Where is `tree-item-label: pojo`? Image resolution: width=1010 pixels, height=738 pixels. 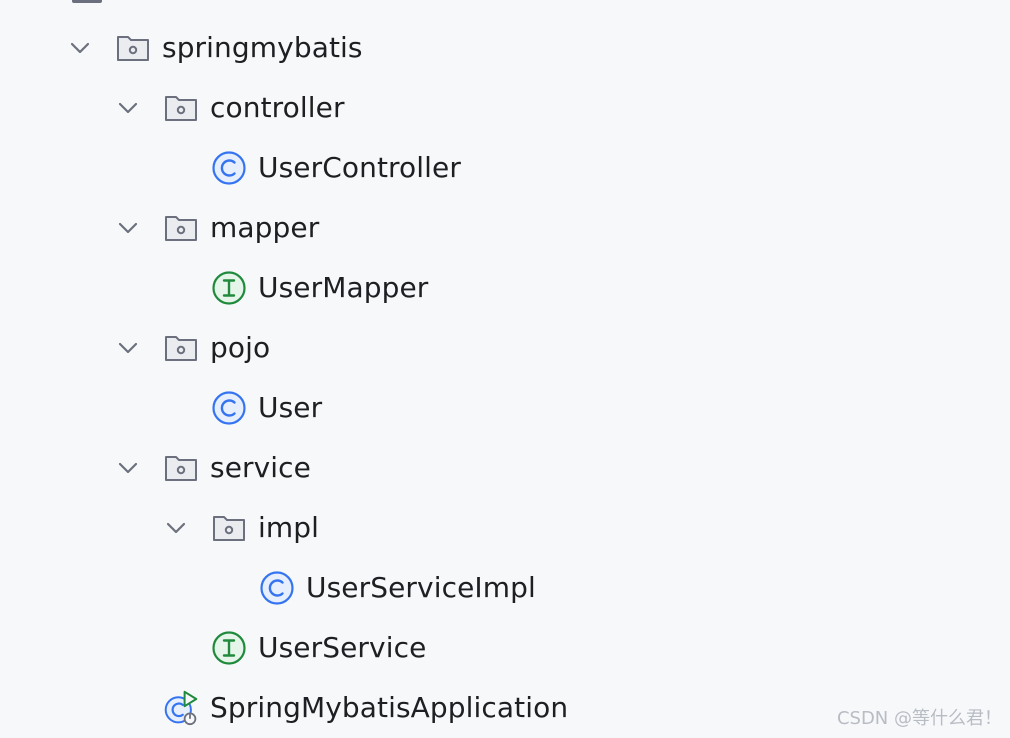 tree-item-label: pojo is located at coordinates (240, 347).